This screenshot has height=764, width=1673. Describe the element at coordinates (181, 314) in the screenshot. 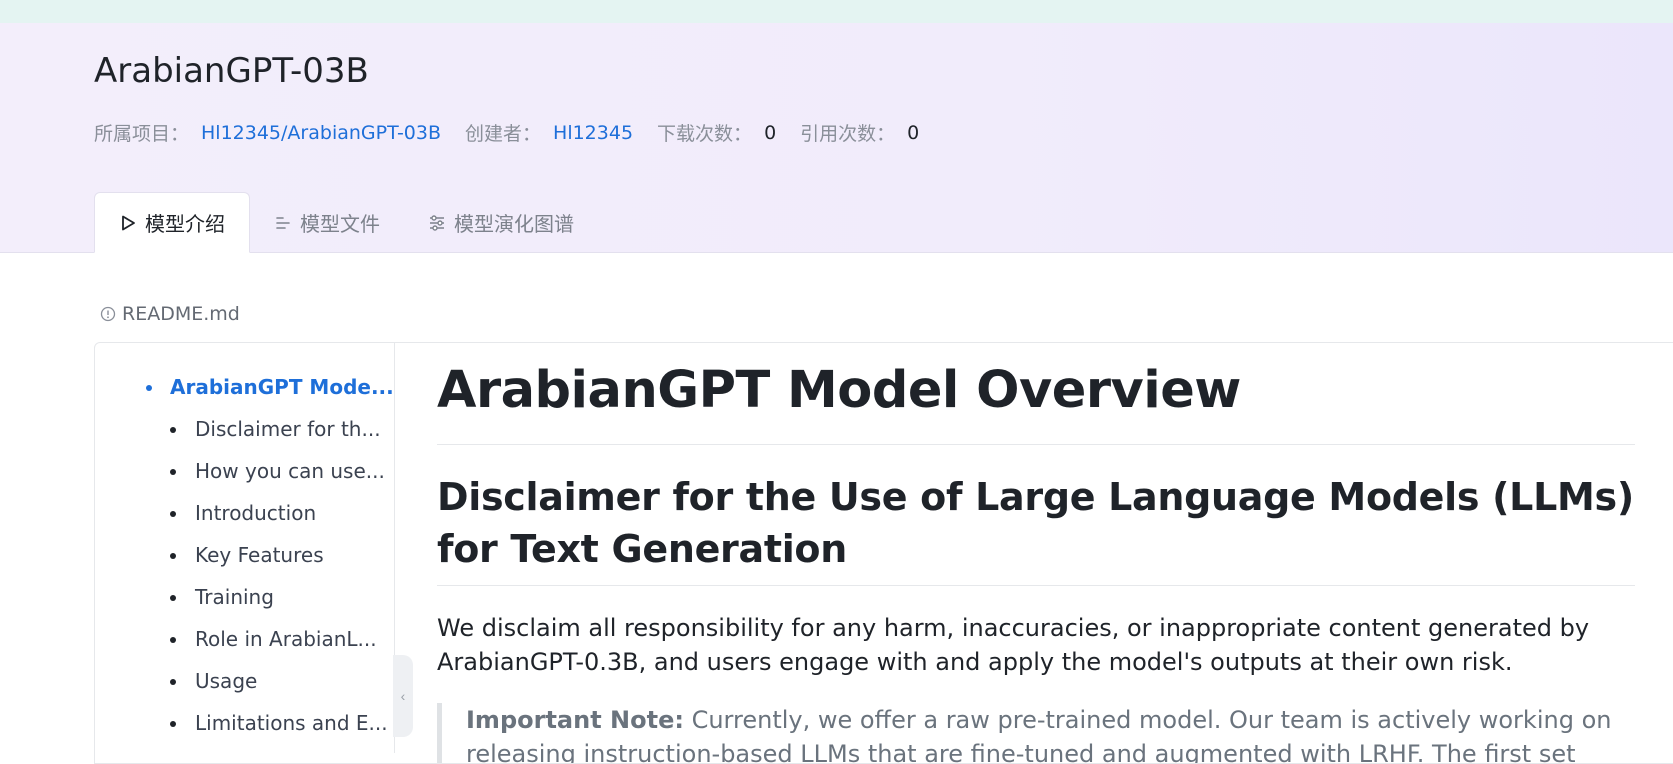

I see `readme-filename: README.md` at that location.